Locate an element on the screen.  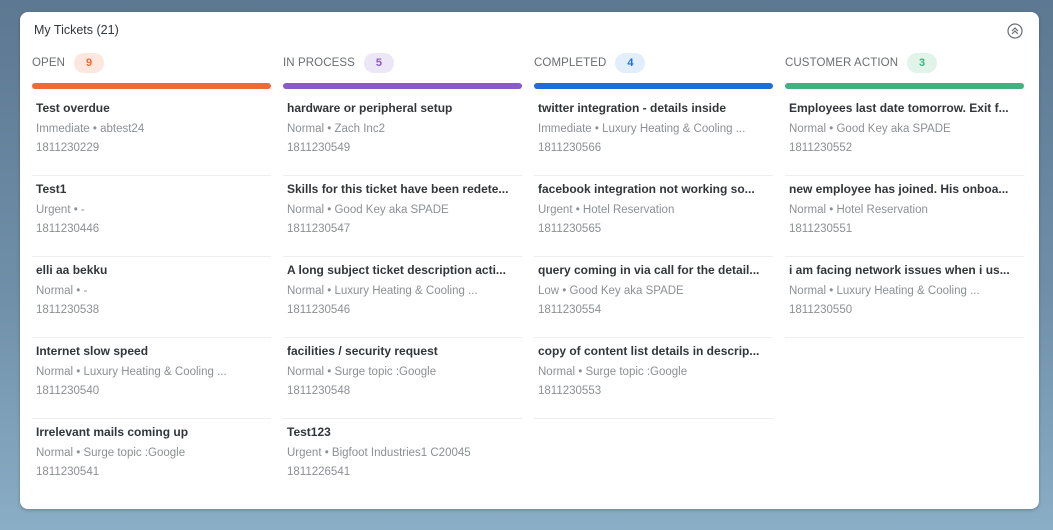
column-header: COMPLETED 4 is located at coordinates (653, 63).